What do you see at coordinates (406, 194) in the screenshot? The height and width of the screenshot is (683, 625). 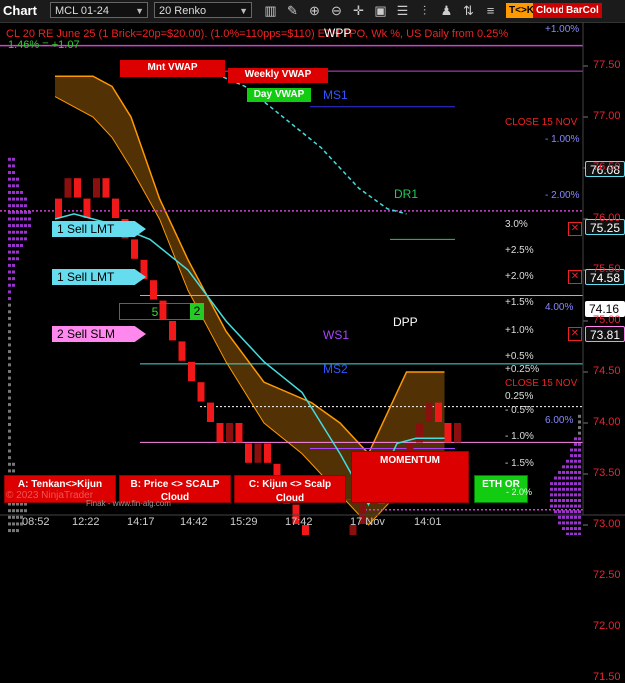 I see `dr1-label: DR1` at bounding box center [406, 194].